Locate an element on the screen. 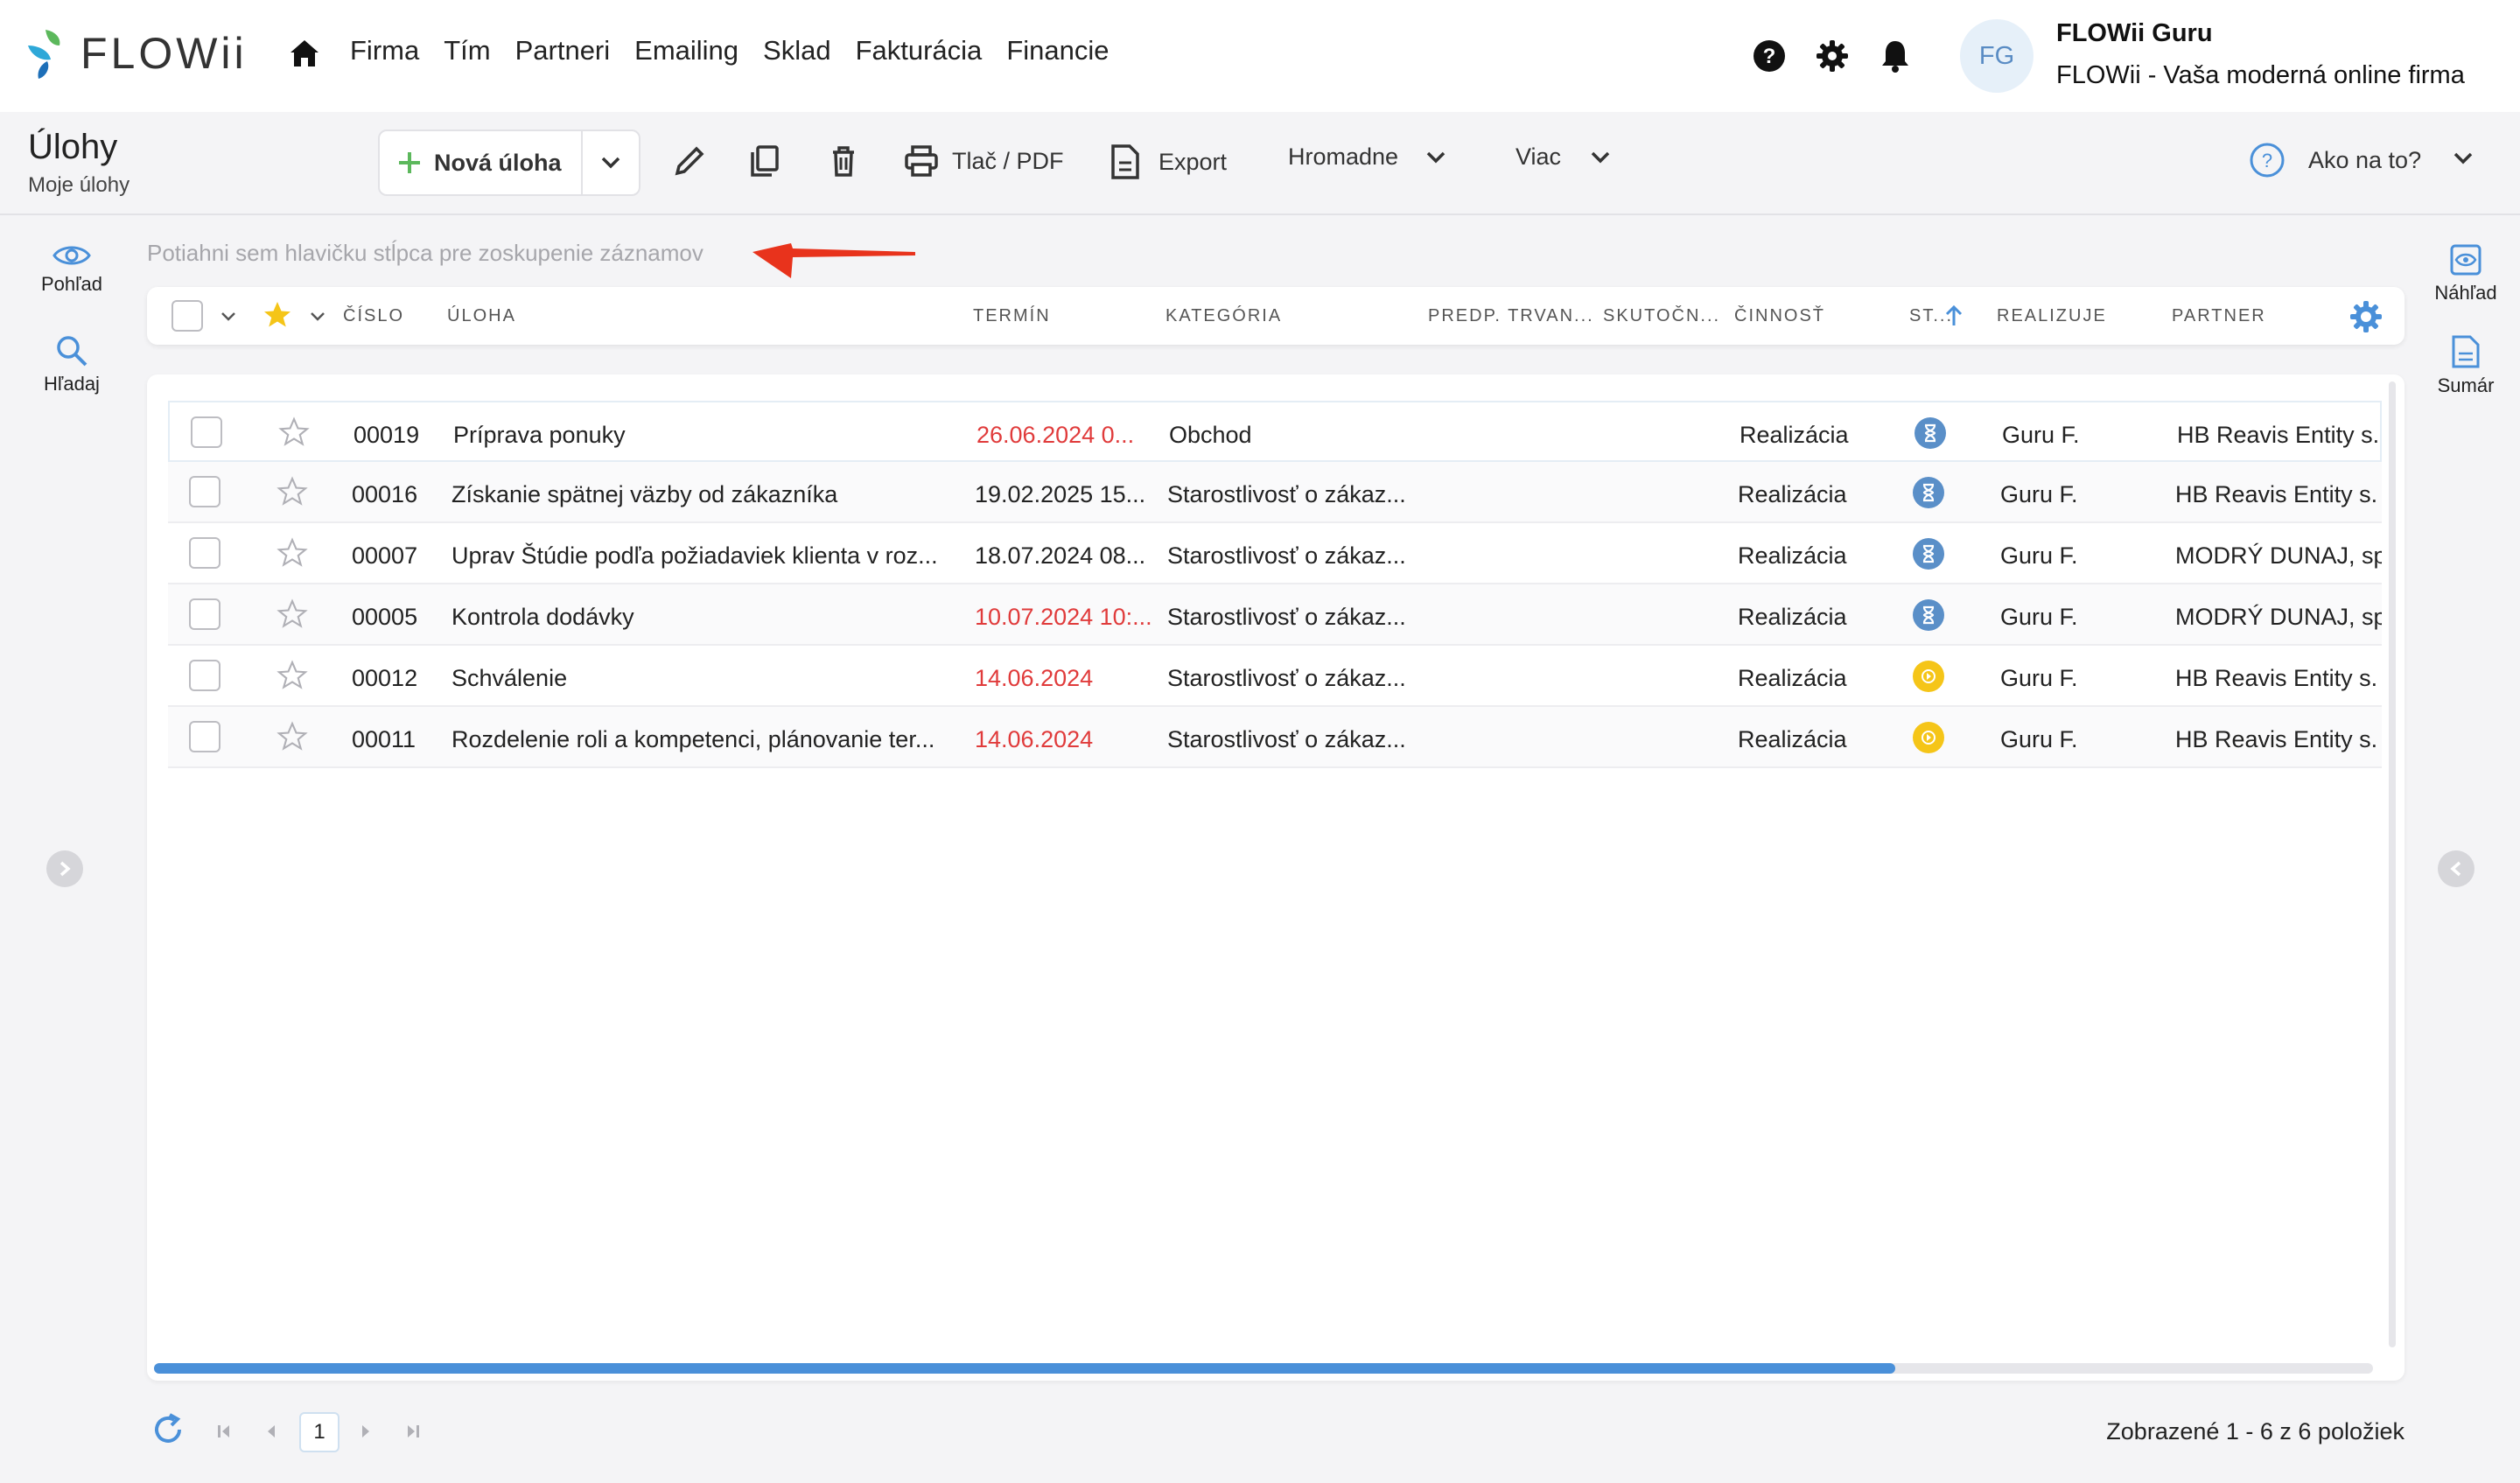 This screenshot has height=1483, width=2520. print-pdf-button: Tlač / PDF is located at coordinates (983, 160).